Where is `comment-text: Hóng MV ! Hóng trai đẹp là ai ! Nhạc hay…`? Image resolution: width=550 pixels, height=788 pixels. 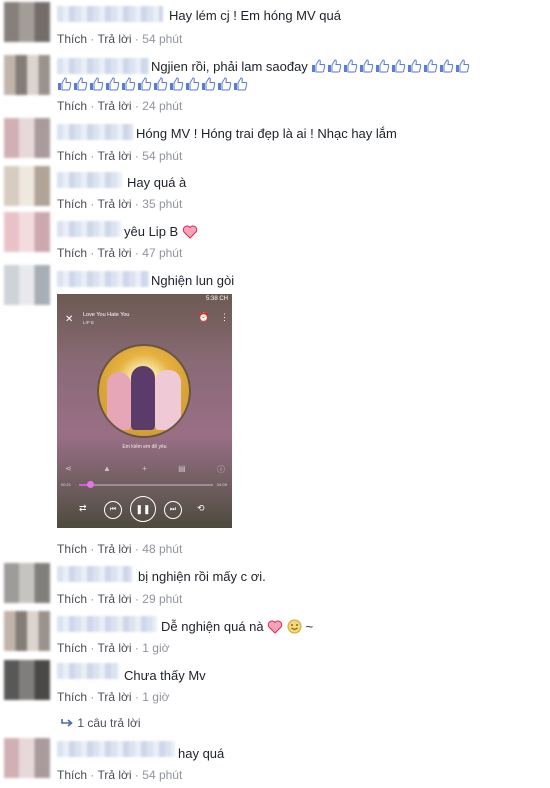 comment-text: Hóng MV ! Hóng trai đẹp là ai ! Nhạc hay… is located at coordinates (266, 133).